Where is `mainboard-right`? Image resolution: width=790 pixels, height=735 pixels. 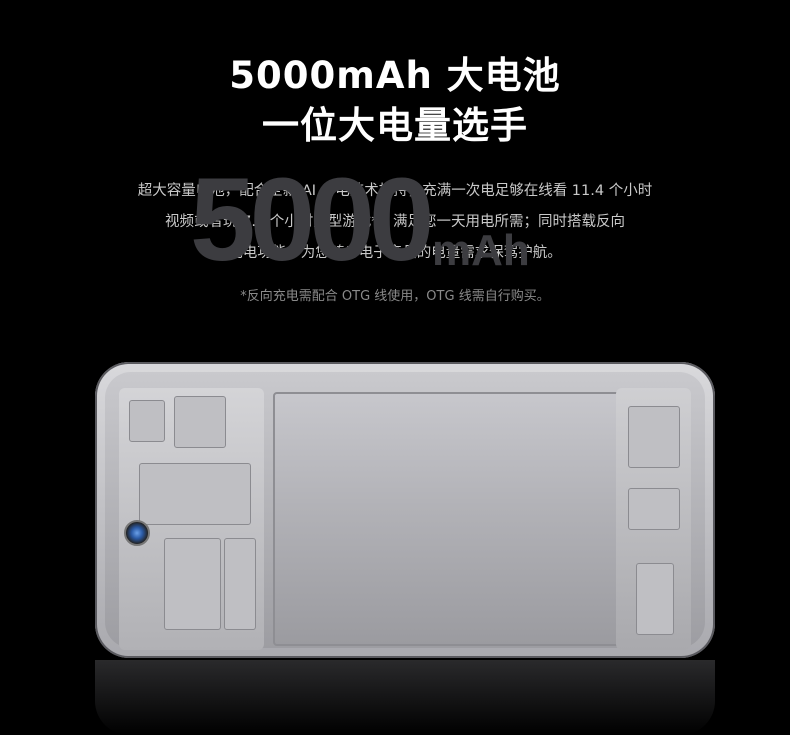
mainboard-right is located at coordinates (653, 519).